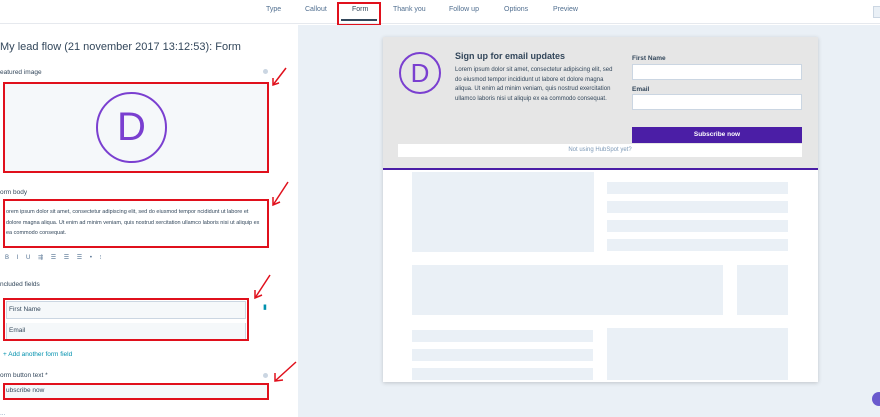 This screenshot has height=417, width=880. I want to click on included-fields-label: ncluded fields, so click(20, 284).